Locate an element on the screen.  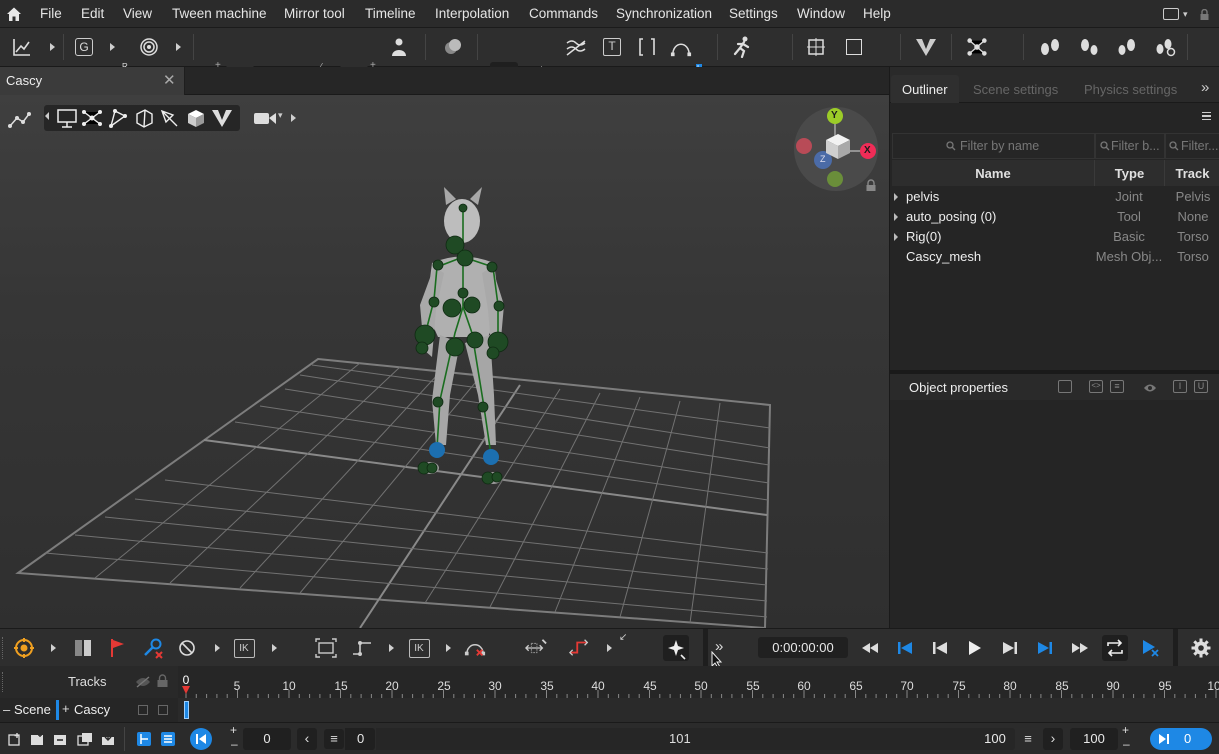
run-pose-icon is located at coordinates (742, 47).